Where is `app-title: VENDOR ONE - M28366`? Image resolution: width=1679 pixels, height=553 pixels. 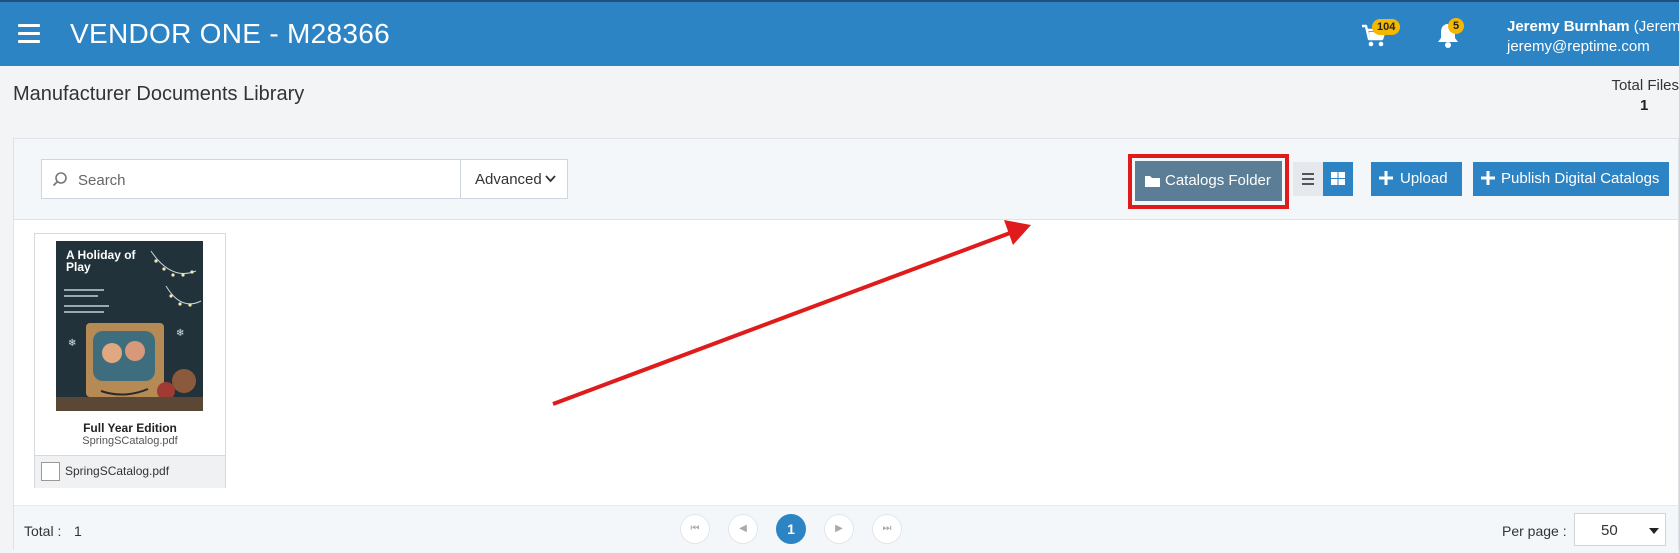
app-title: VENDOR ONE - M28366 is located at coordinates (230, 33).